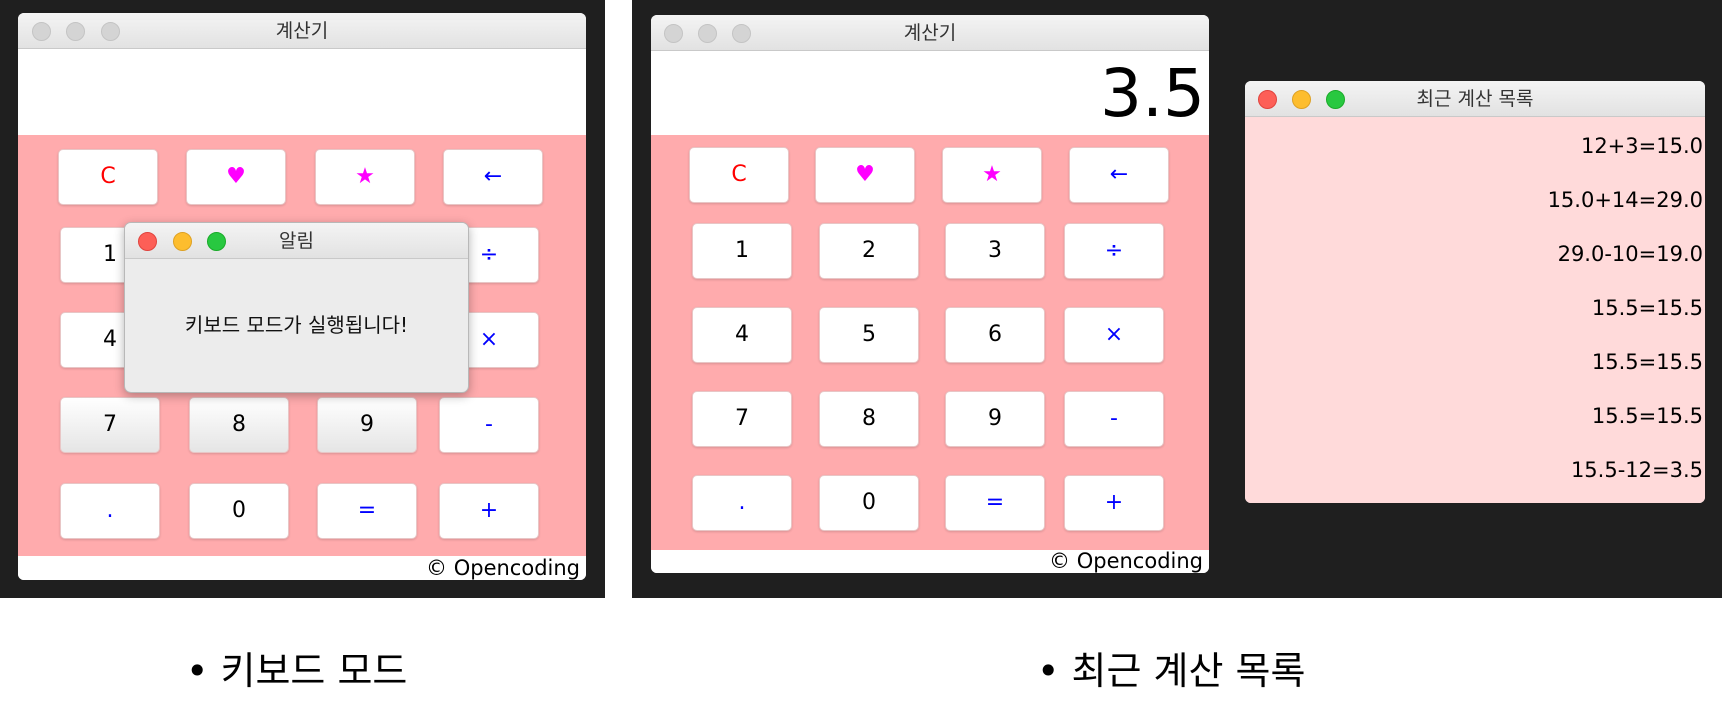 The width and height of the screenshot is (1722, 712). I want to click on history-item: 15.5-12=3.5, so click(1637, 470).